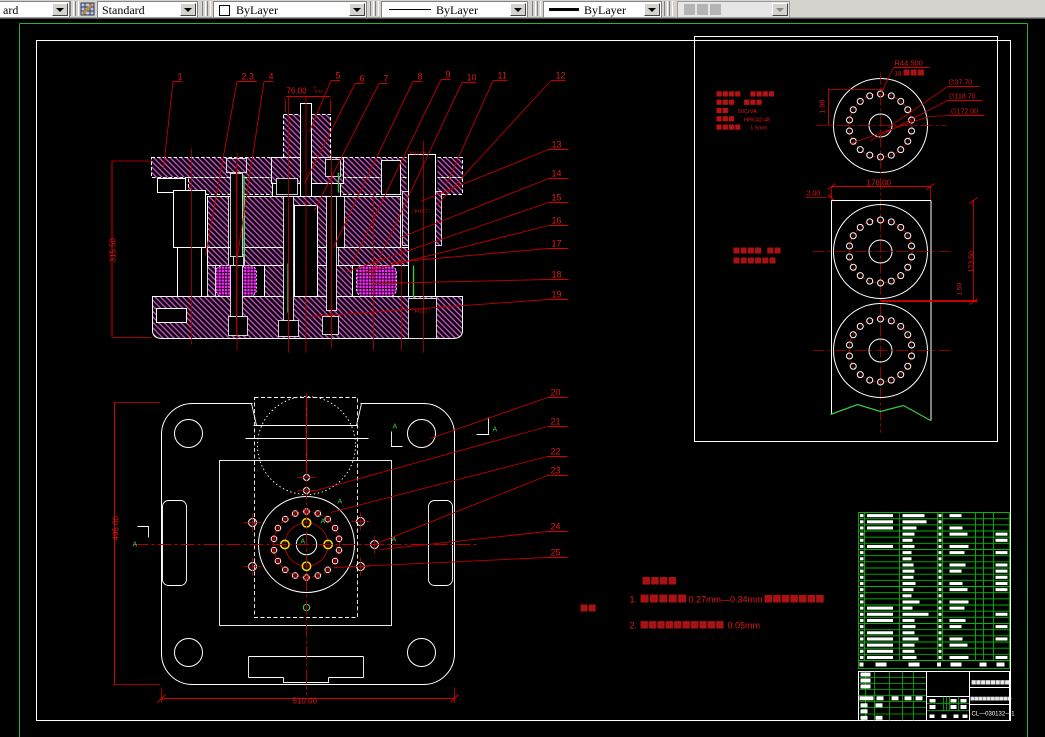  Describe the element at coordinates (338, 76) in the screenshot. I see `svg-text: 5` at that location.